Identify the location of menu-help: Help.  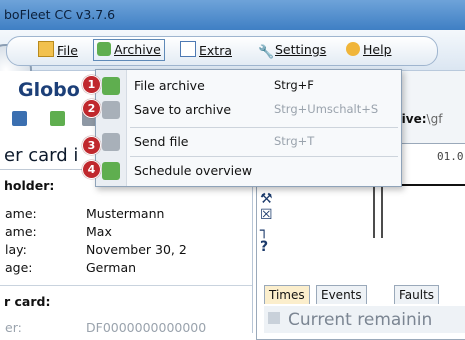
(369, 50).